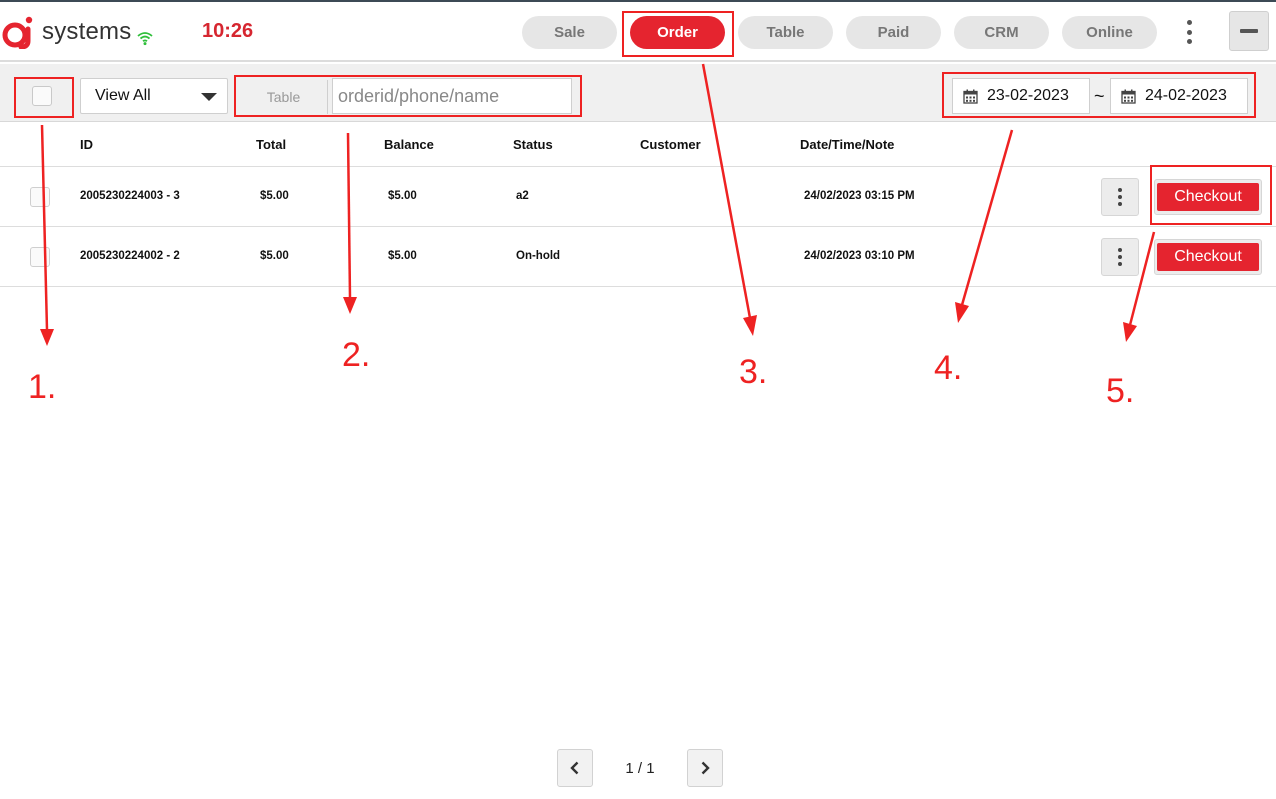 This screenshot has height=799, width=1276. I want to click on next-page-button, so click(705, 768).